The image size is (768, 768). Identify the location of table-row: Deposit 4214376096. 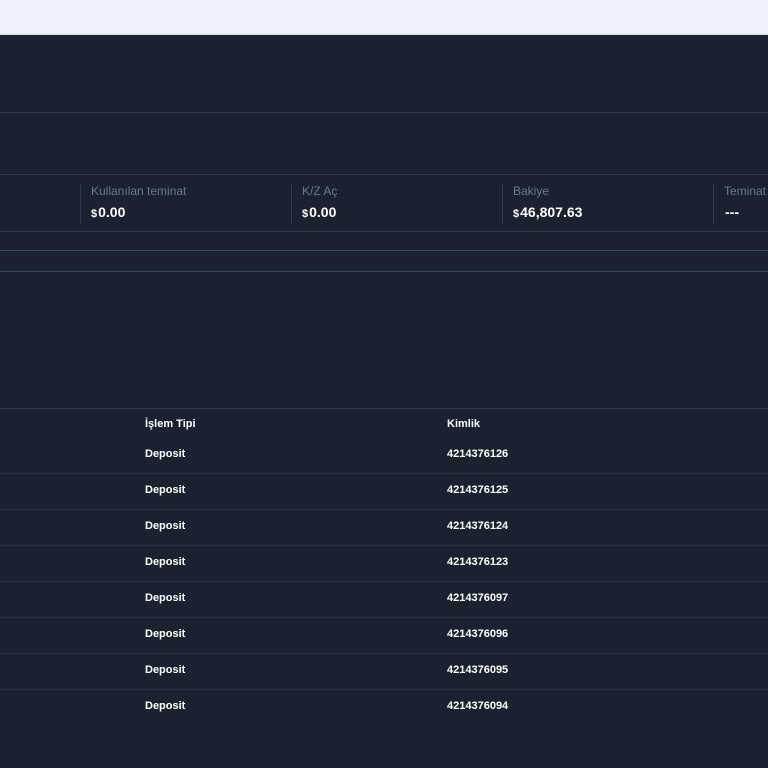
(384, 636).